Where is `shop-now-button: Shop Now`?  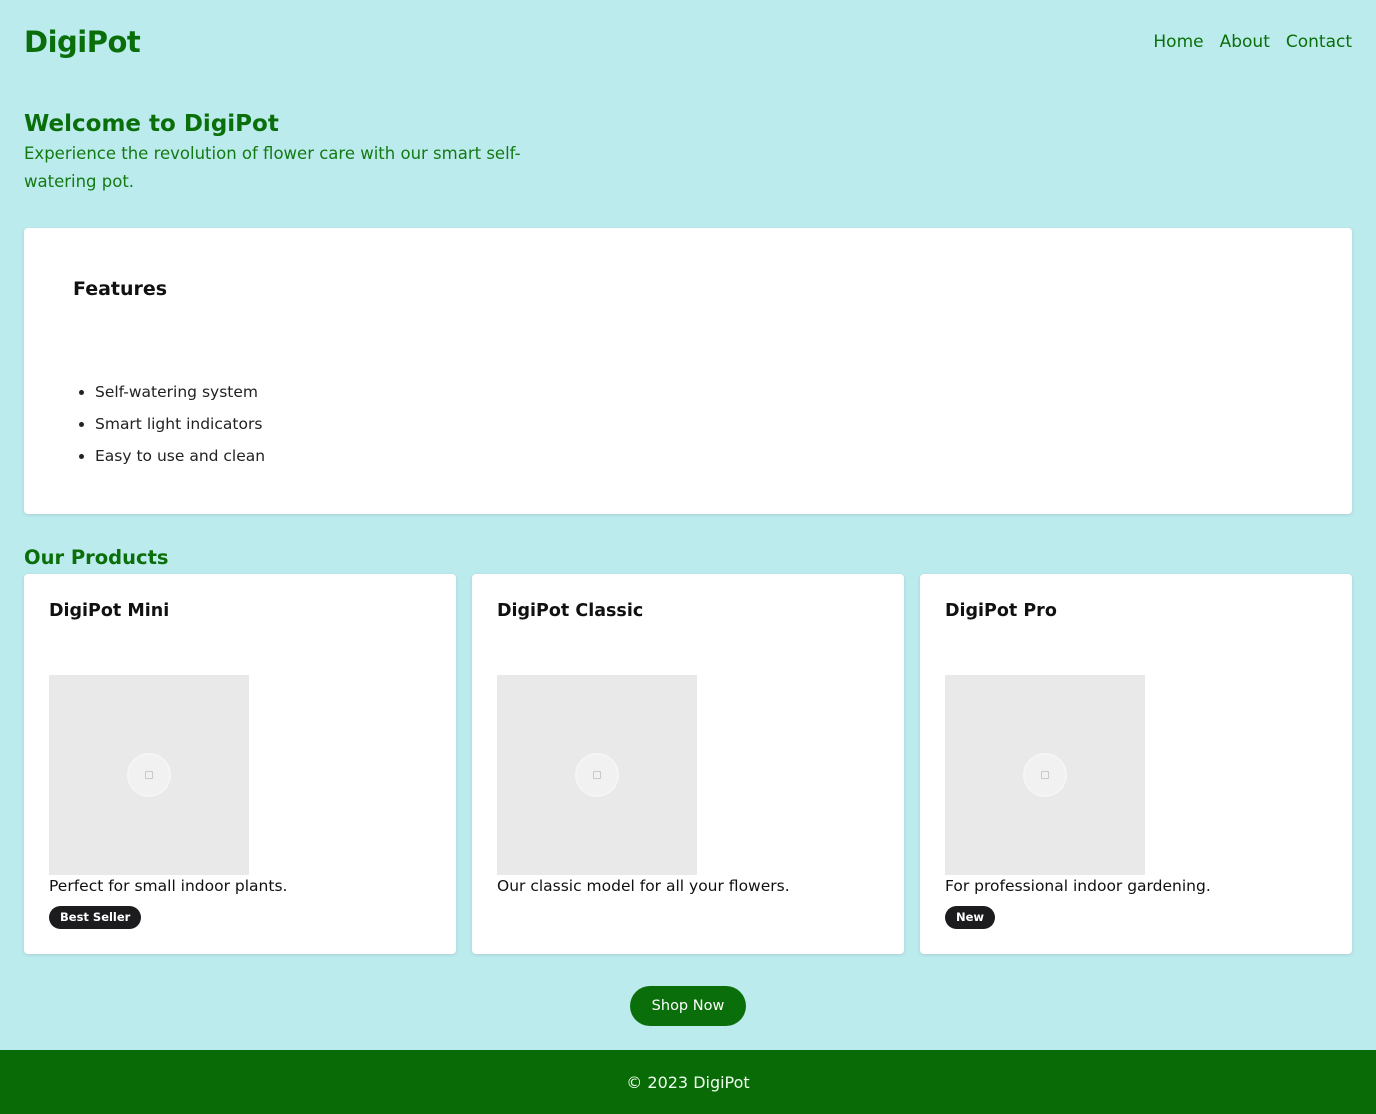 shop-now-button: Shop Now is located at coordinates (688, 1006).